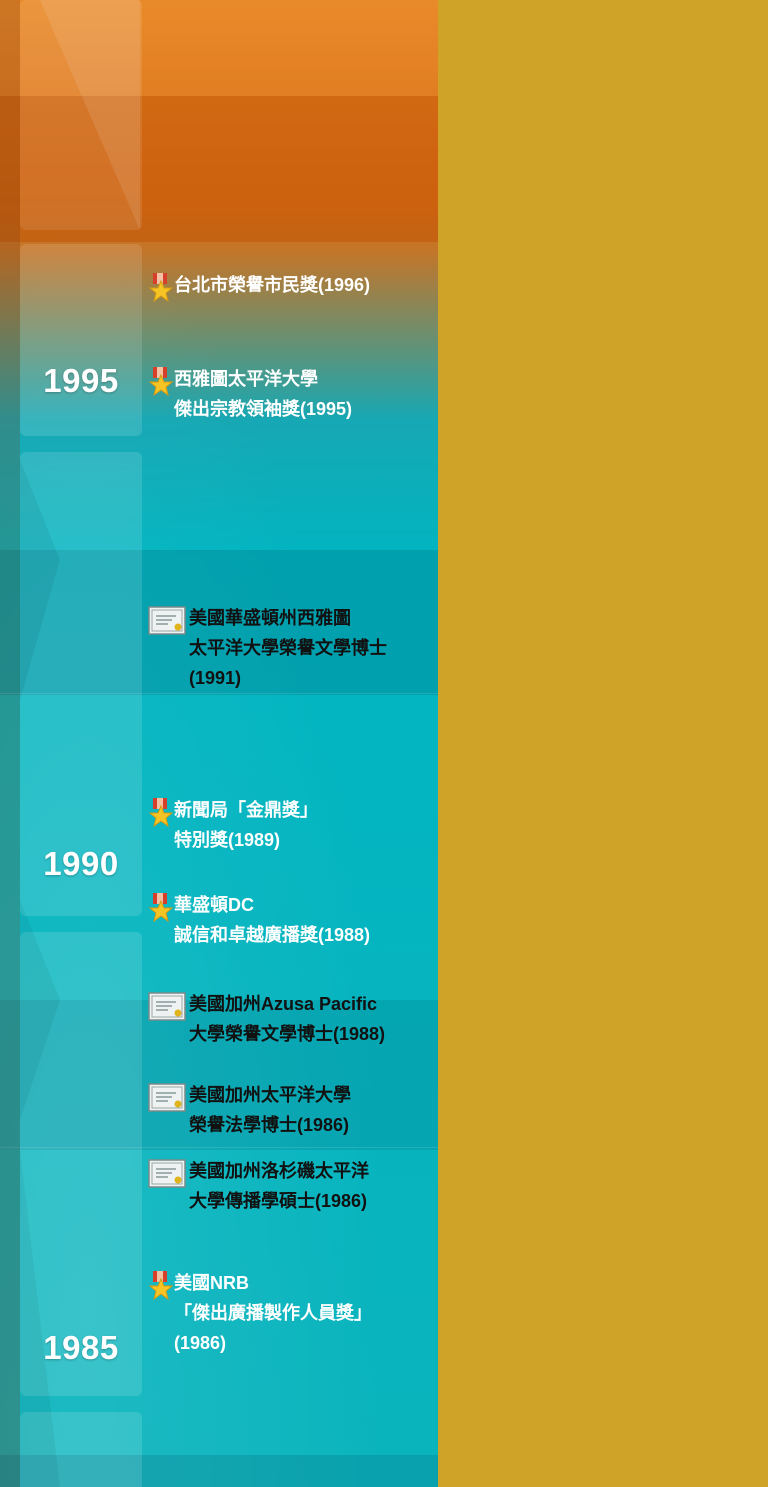 The height and width of the screenshot is (1487, 768). Describe the element at coordinates (246, 810) in the screenshot. I see `entry-line: 新聞局「金鼎獎」` at that location.